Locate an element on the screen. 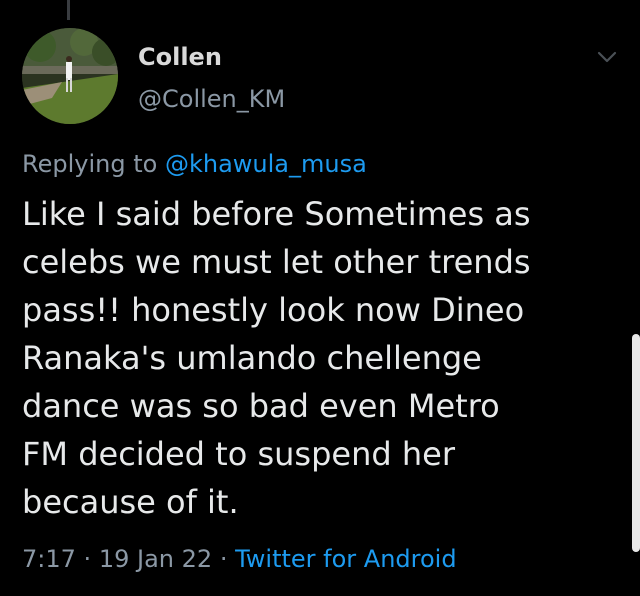 The height and width of the screenshot is (596, 640). replying-to: Replying to @khawula_musa is located at coordinates (194, 164).